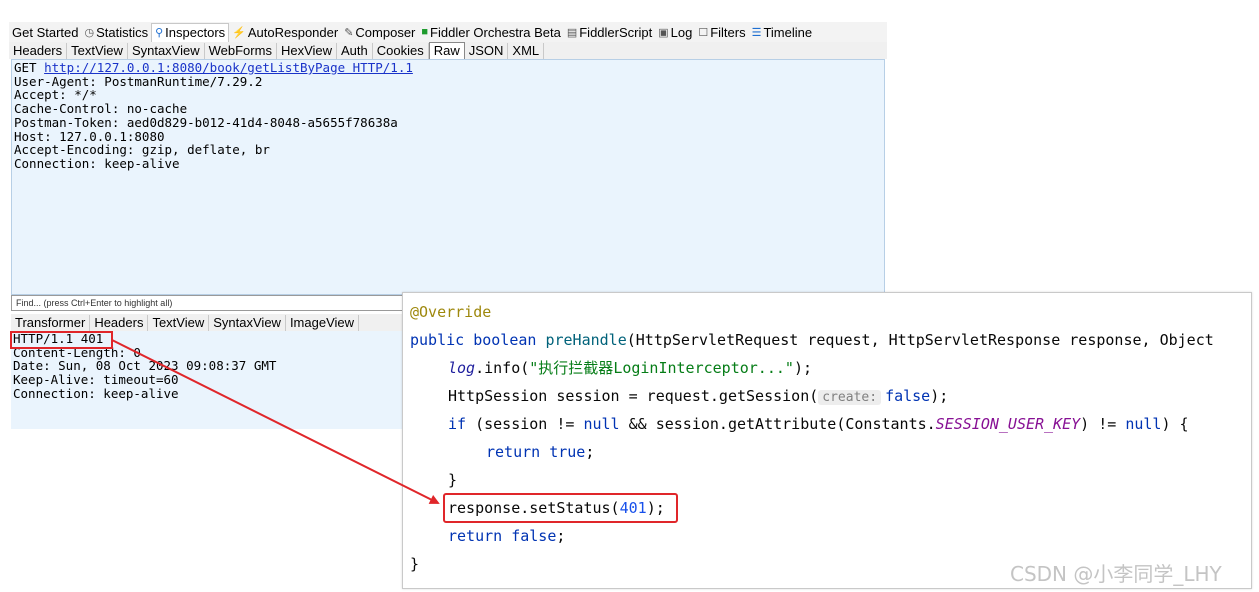  I want to click on tab-timeline: ☰ Timeline, so click(782, 32).